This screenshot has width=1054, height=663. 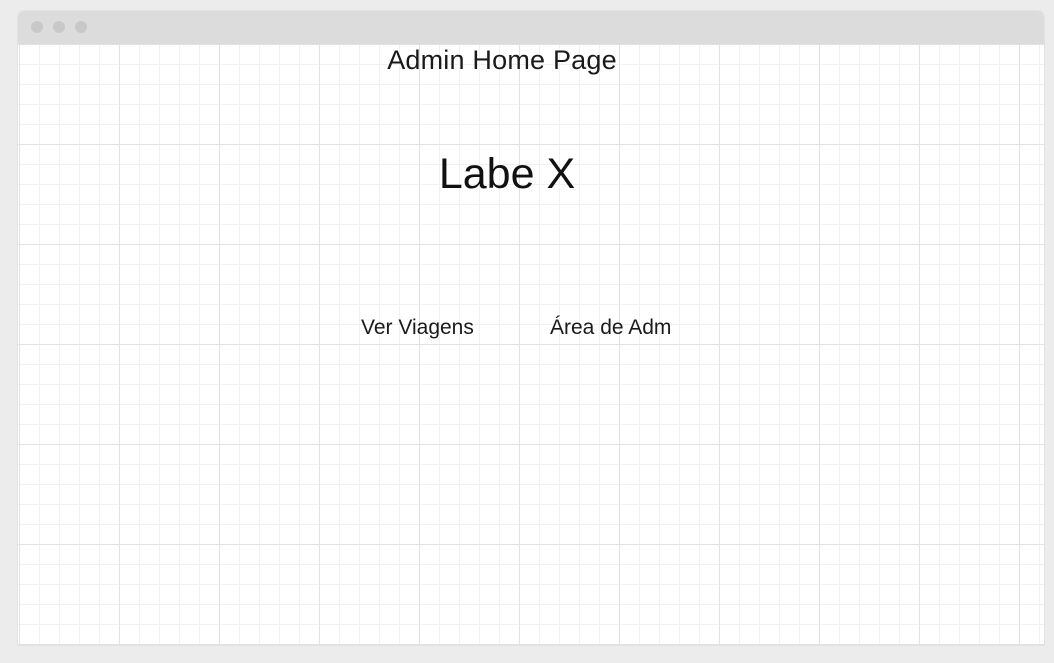 I want to click on page-title: Admin Home Page, so click(x=502, y=60).